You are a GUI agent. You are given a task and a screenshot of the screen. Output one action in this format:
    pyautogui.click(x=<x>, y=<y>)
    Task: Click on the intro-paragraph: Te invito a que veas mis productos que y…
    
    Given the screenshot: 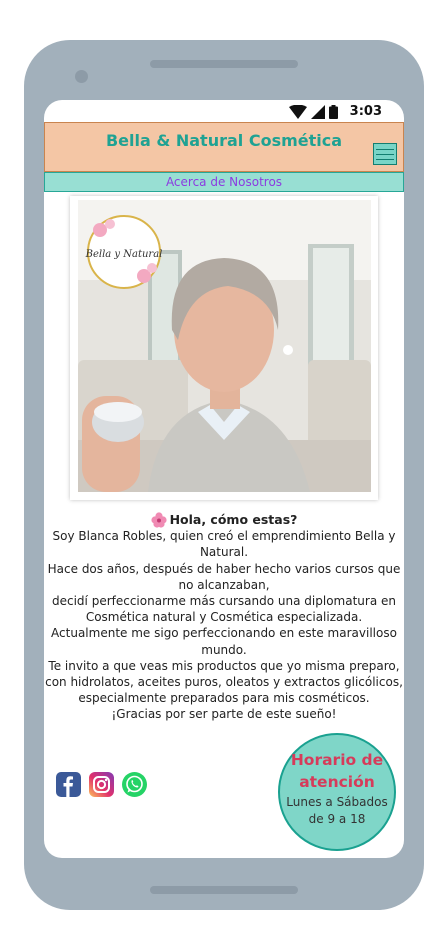 What is the action you would take?
    pyautogui.click(x=224, y=682)
    